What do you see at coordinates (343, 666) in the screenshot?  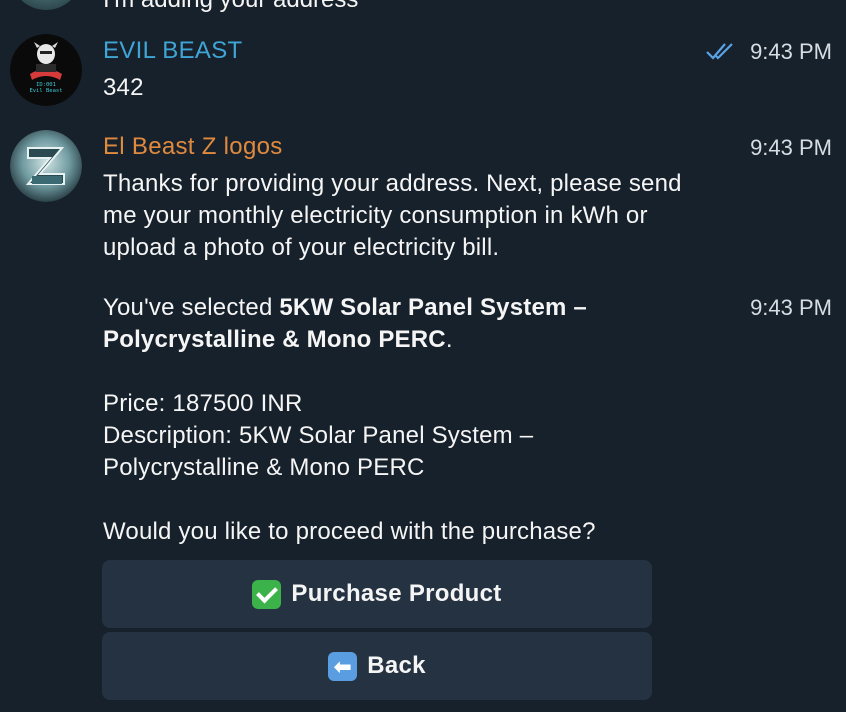 I see `back-arrow-icon: ⬅` at bounding box center [343, 666].